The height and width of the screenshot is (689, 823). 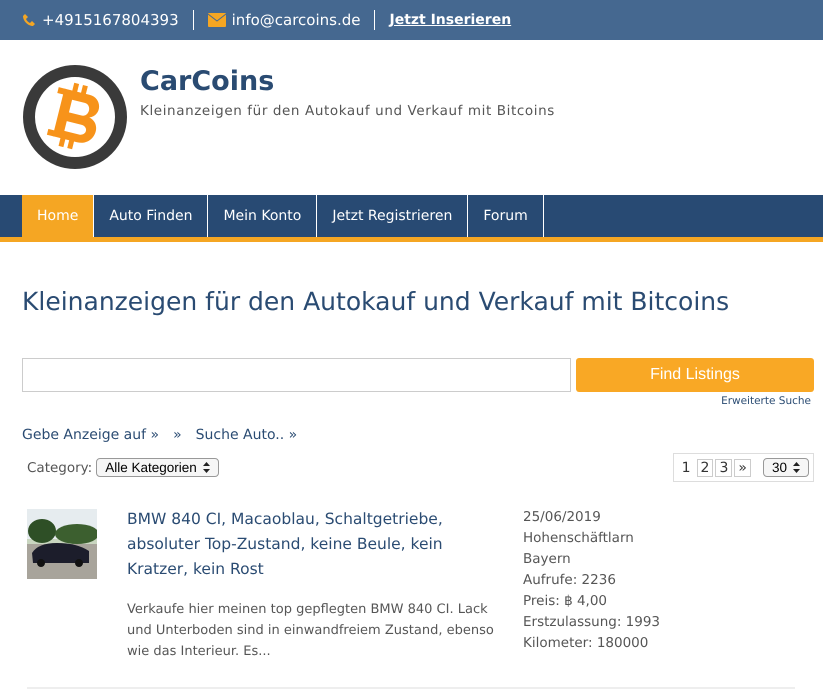 What do you see at coordinates (91, 435) in the screenshot?
I see `nav-link: Gebe Anzeige auf »` at bounding box center [91, 435].